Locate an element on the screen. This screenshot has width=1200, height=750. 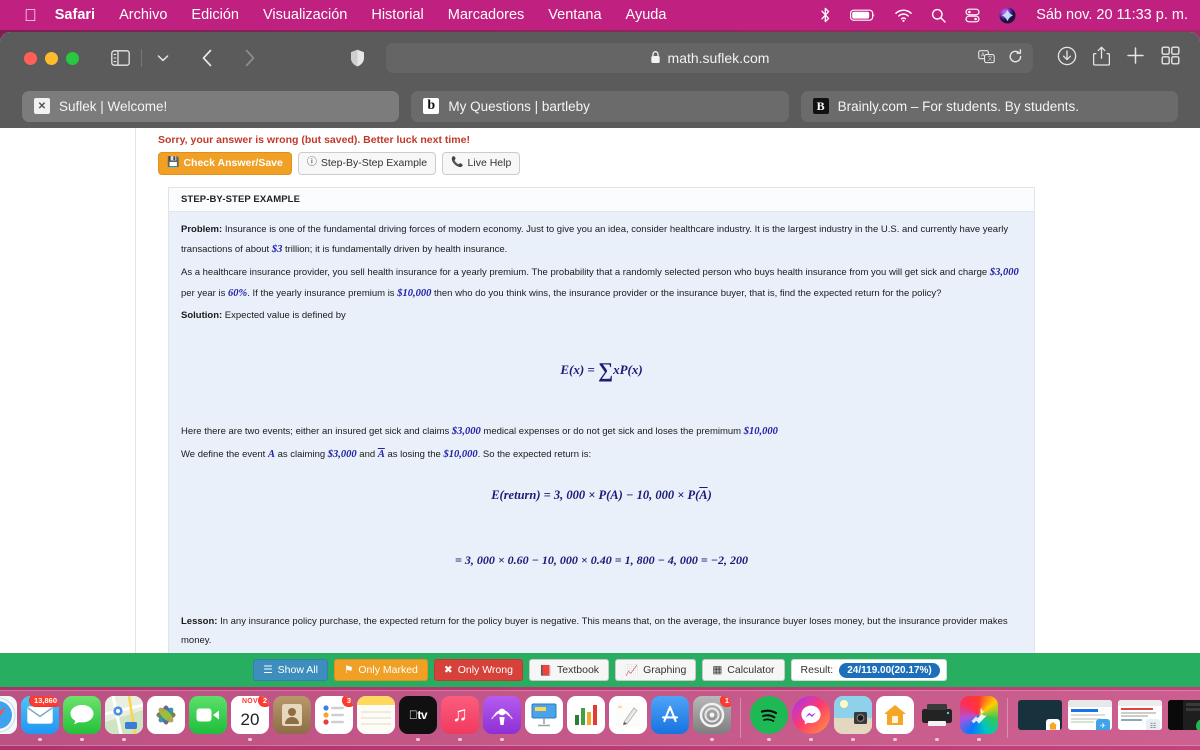
dock-item-system-preferences: 1 is located at coordinates (712, 718).